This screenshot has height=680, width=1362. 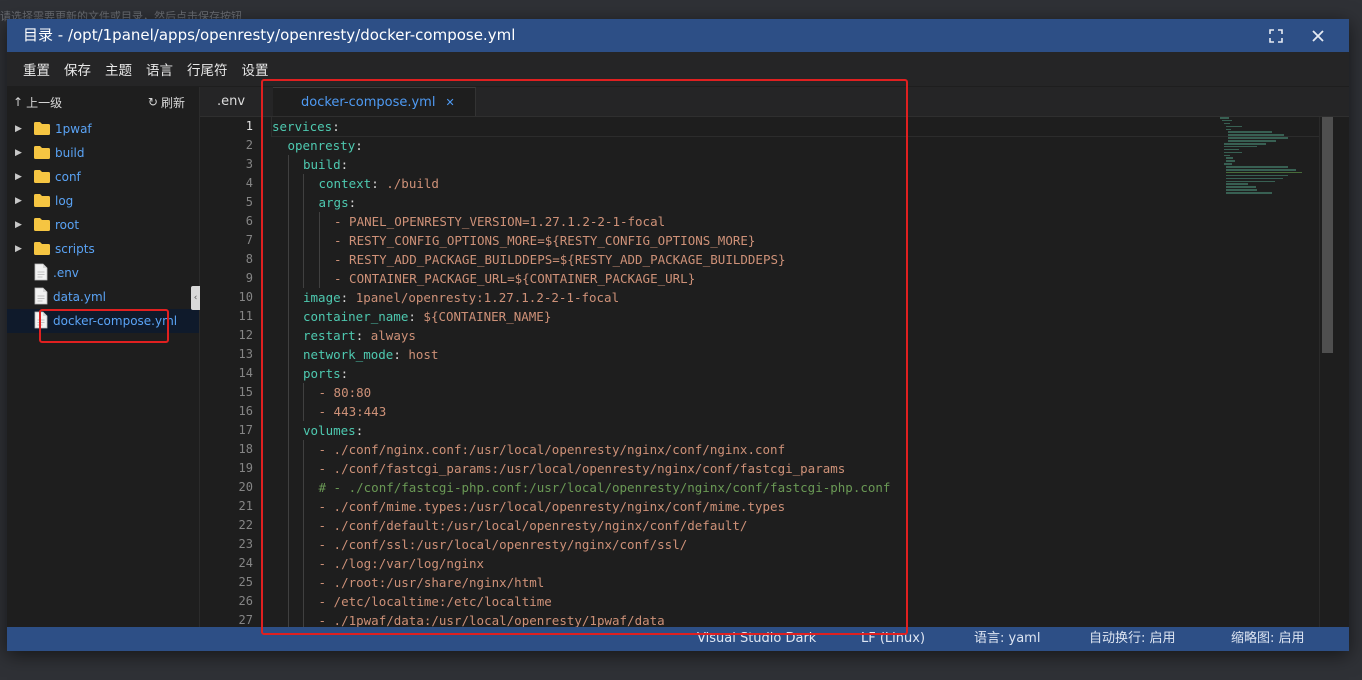 I want to click on line-number: 19, so click(x=245, y=468).